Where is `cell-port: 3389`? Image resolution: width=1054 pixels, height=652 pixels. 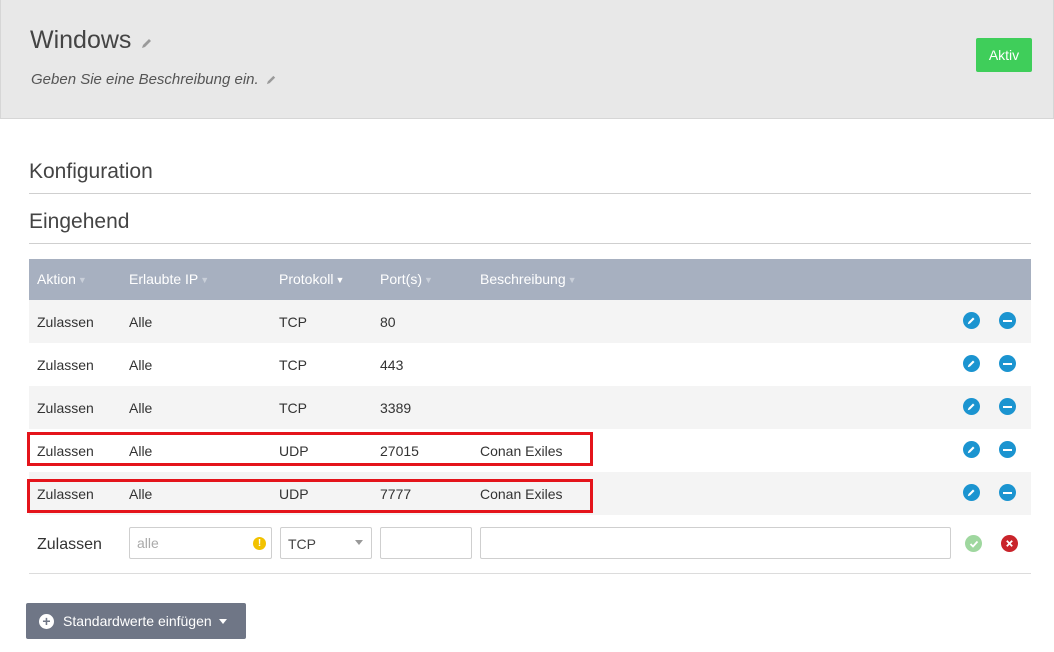
cell-port: 3389 is located at coordinates (396, 408).